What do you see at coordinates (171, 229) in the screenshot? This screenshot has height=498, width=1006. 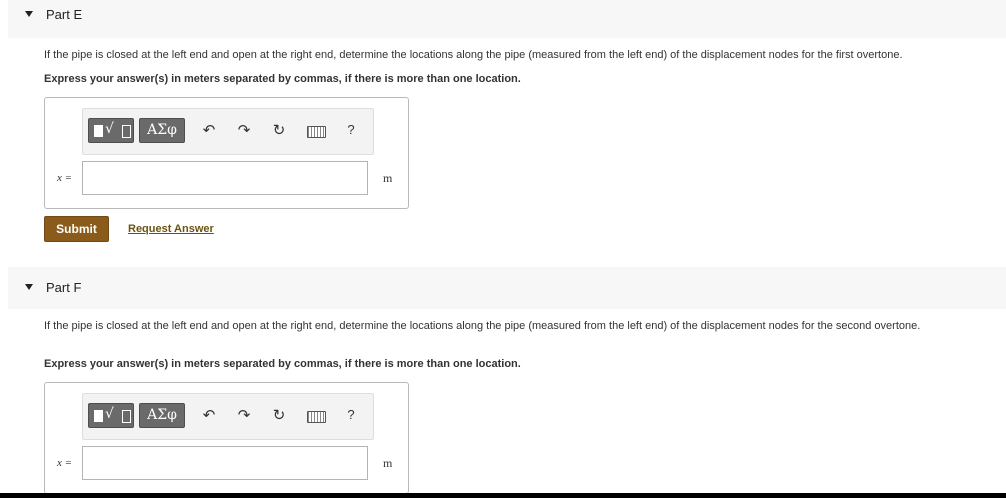 I see `request-answer-link: Request Answer` at bounding box center [171, 229].